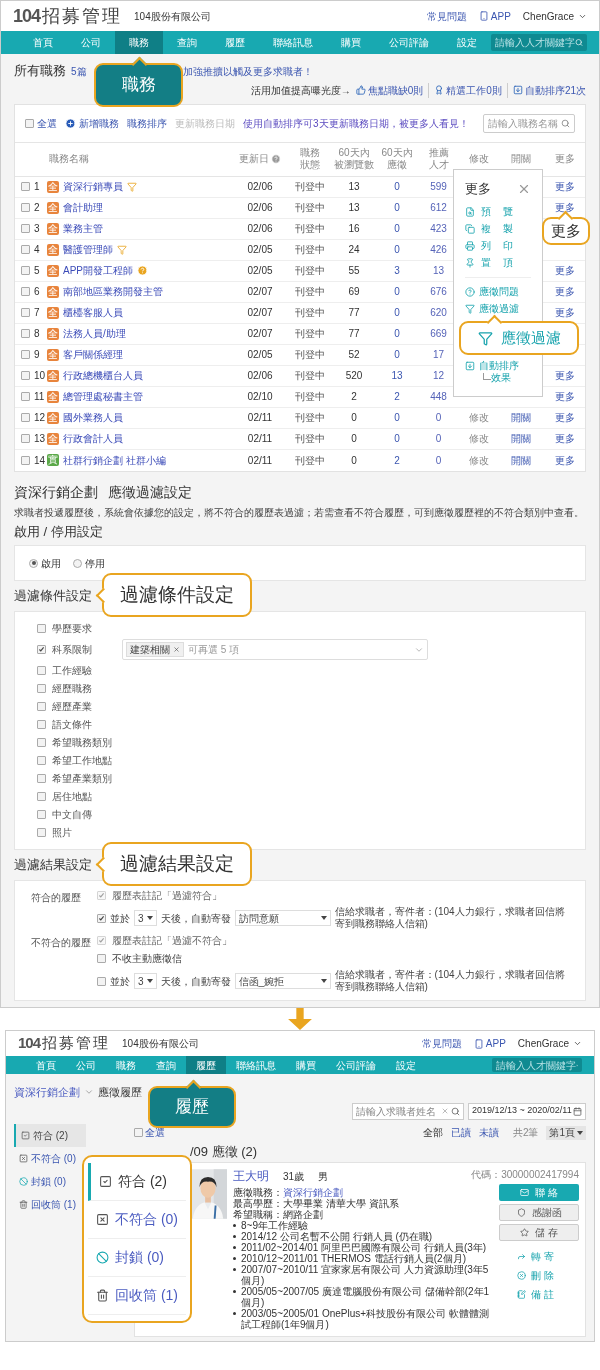 The image size is (600, 1370). What do you see at coordinates (103, 375) in the screenshot?
I see `job-title-link: 行政總機櫃台人員` at bounding box center [103, 375].